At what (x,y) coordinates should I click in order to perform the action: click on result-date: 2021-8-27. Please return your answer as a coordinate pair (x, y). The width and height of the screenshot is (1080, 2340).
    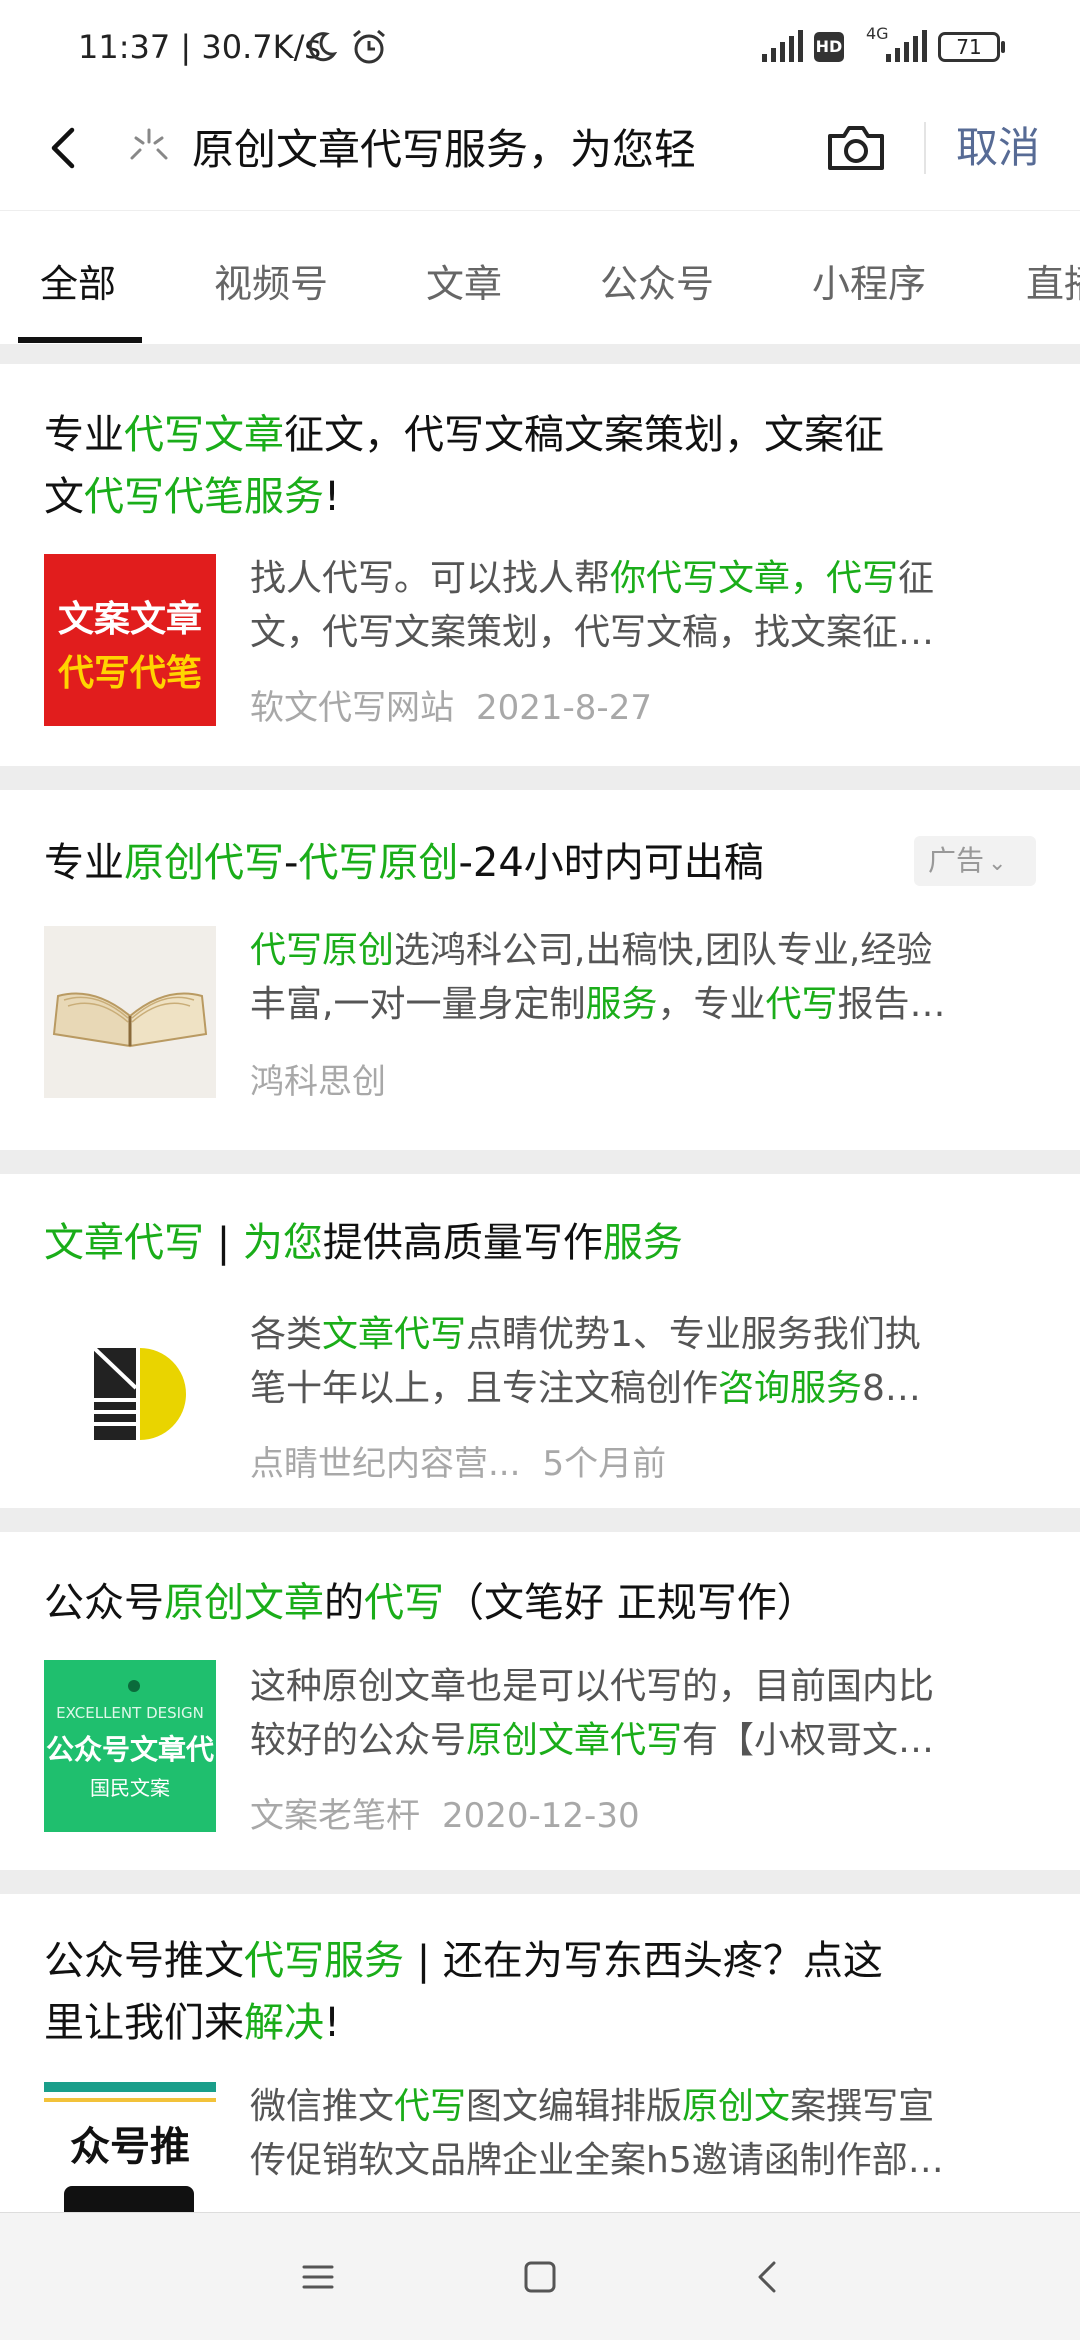
    Looking at the image, I should click on (564, 708).